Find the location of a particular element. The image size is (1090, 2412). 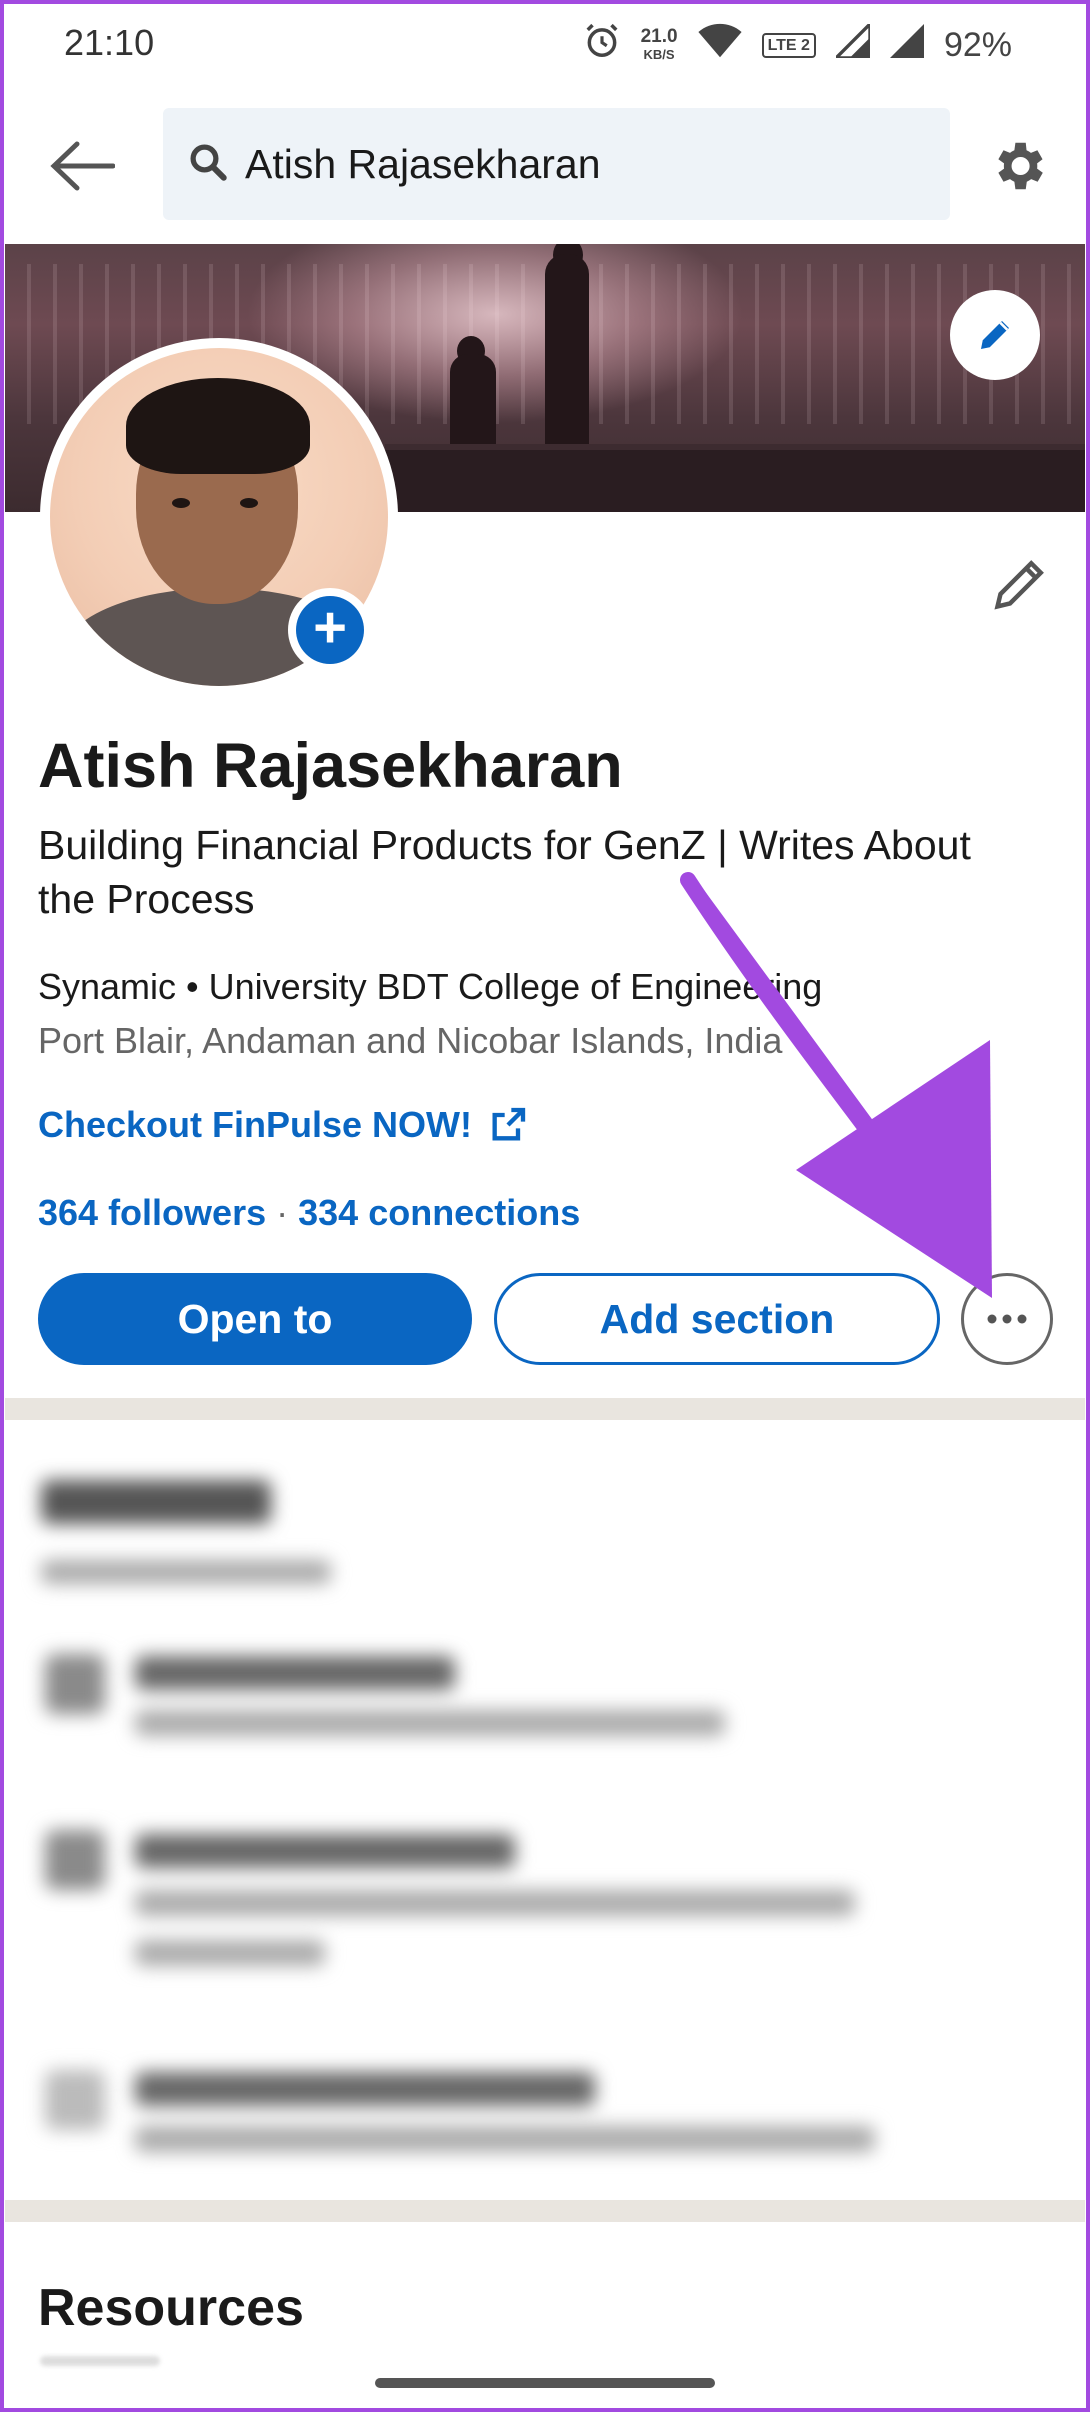

edit-intro-button is located at coordinates (1020, 584).